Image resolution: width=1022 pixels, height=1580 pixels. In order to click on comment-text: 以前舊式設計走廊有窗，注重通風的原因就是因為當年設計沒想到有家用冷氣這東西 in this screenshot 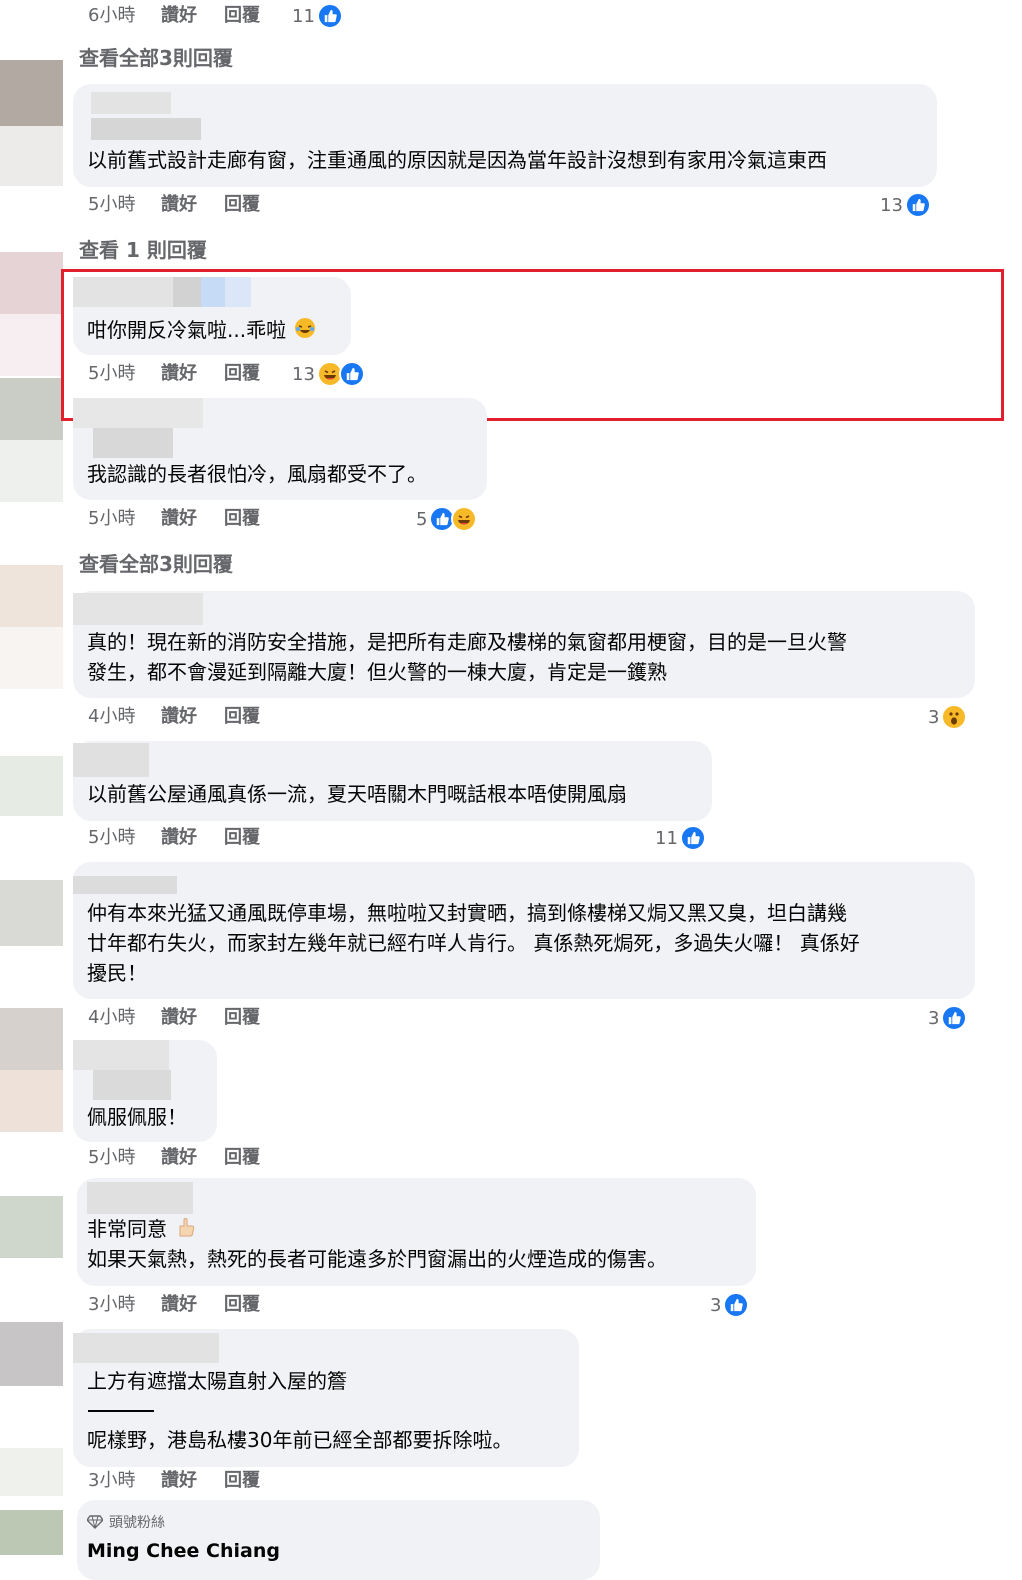, I will do `click(457, 160)`.